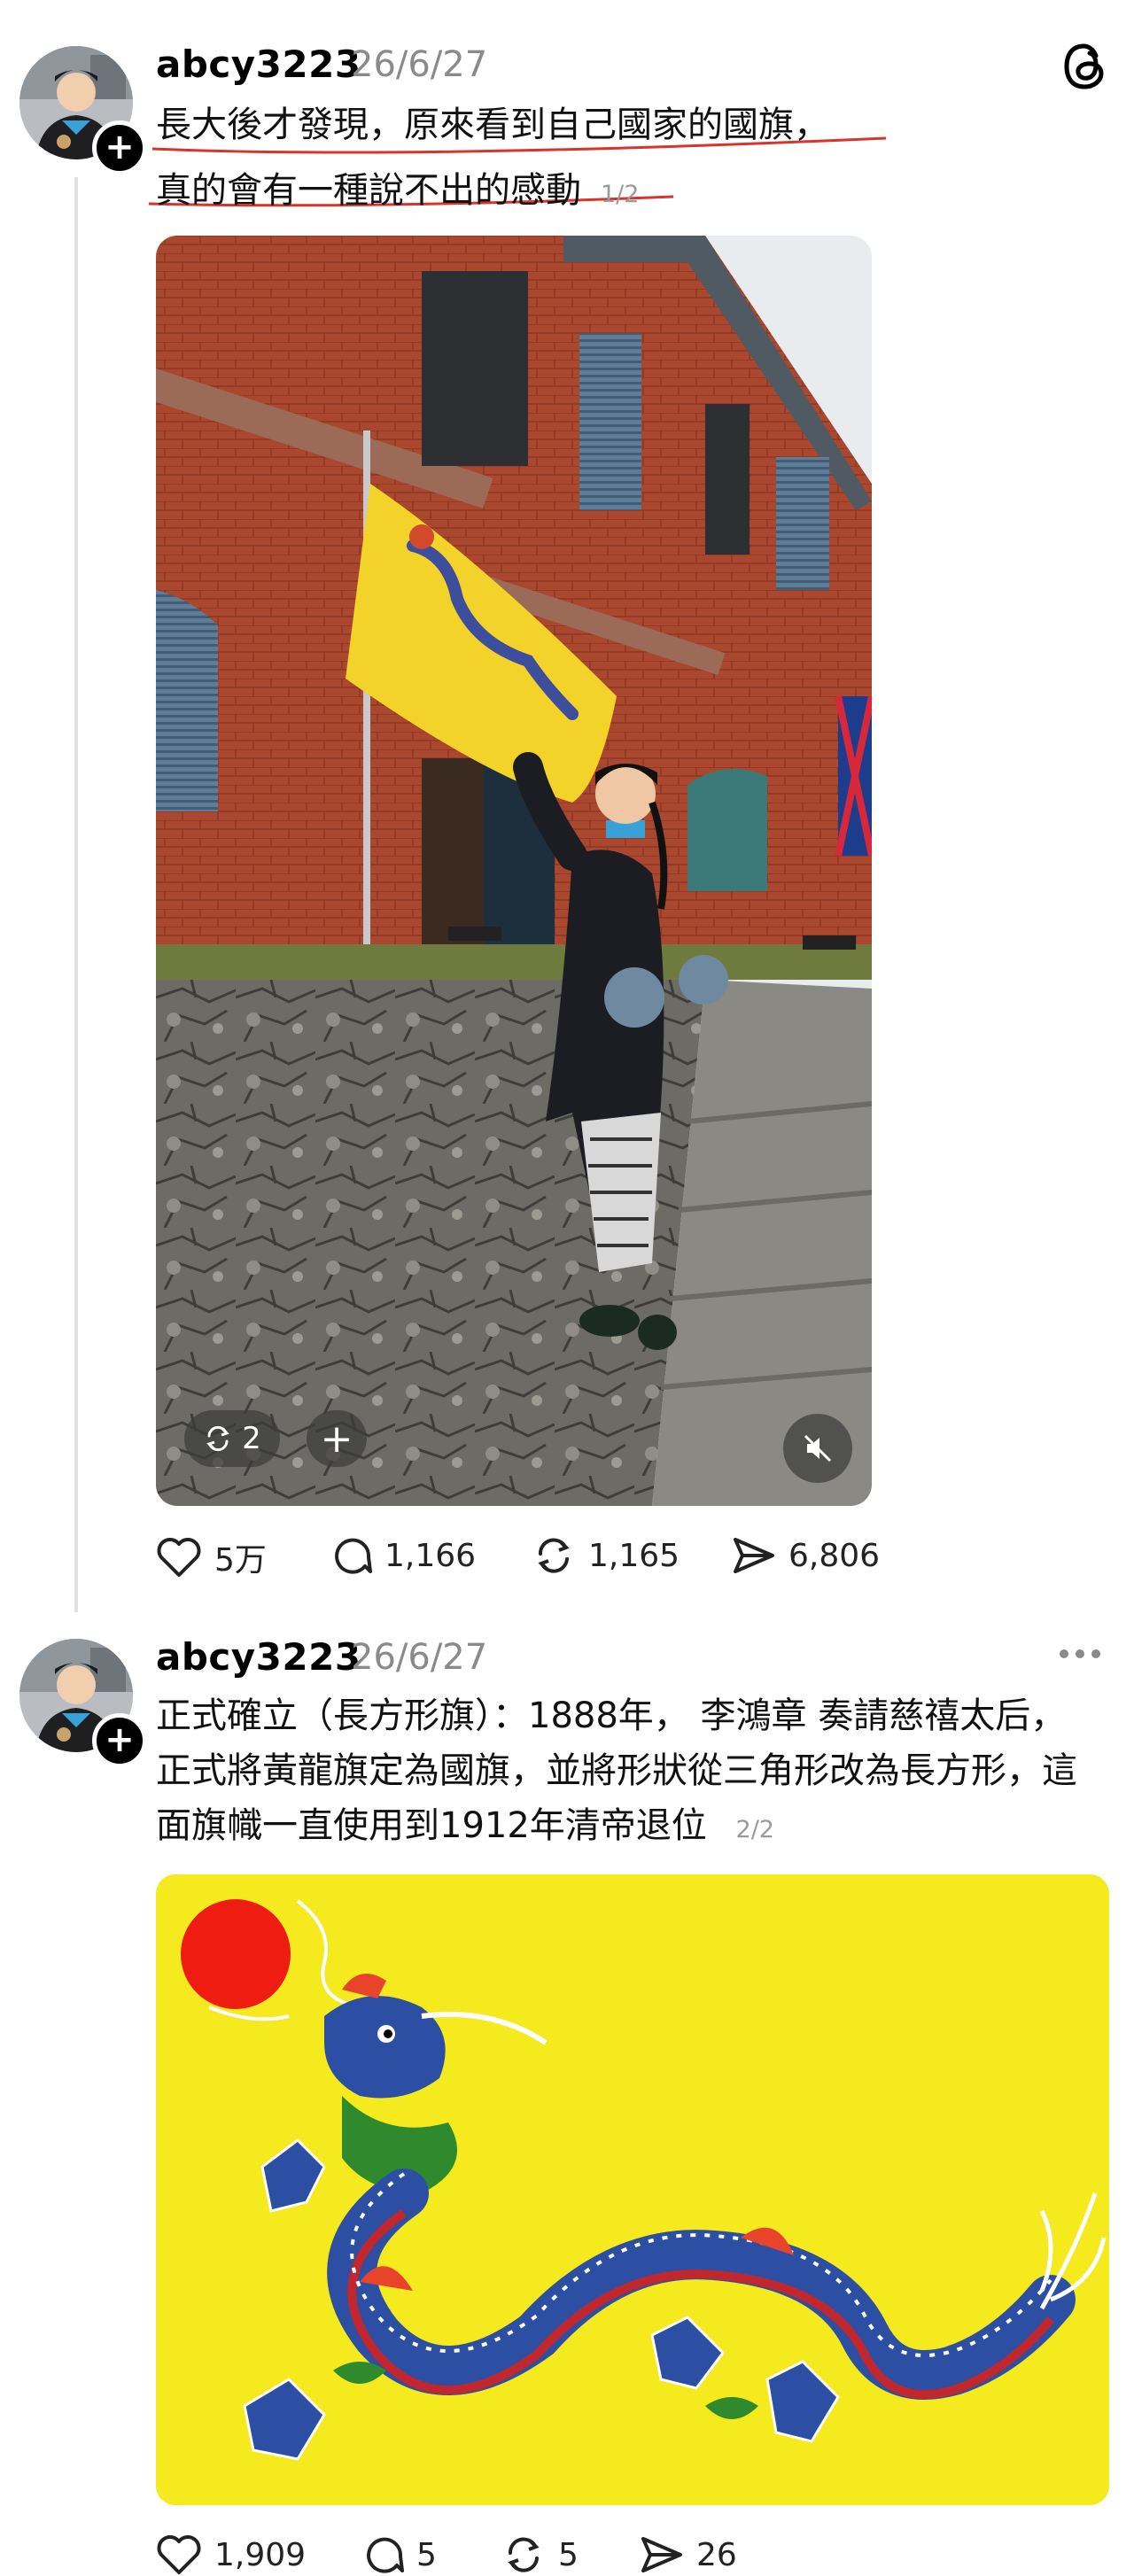  I want to click on comment-action: 1,166, so click(403, 1555).